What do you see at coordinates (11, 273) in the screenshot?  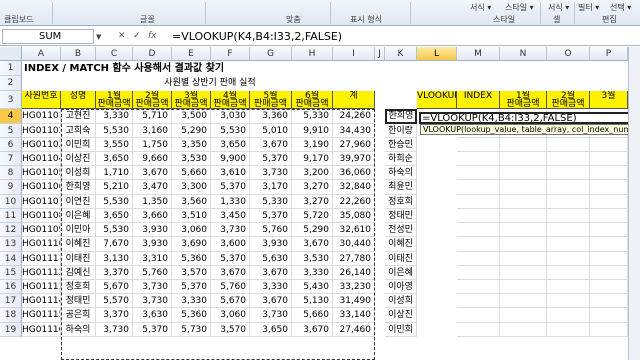 I see `row-header-15: 15` at bounding box center [11, 273].